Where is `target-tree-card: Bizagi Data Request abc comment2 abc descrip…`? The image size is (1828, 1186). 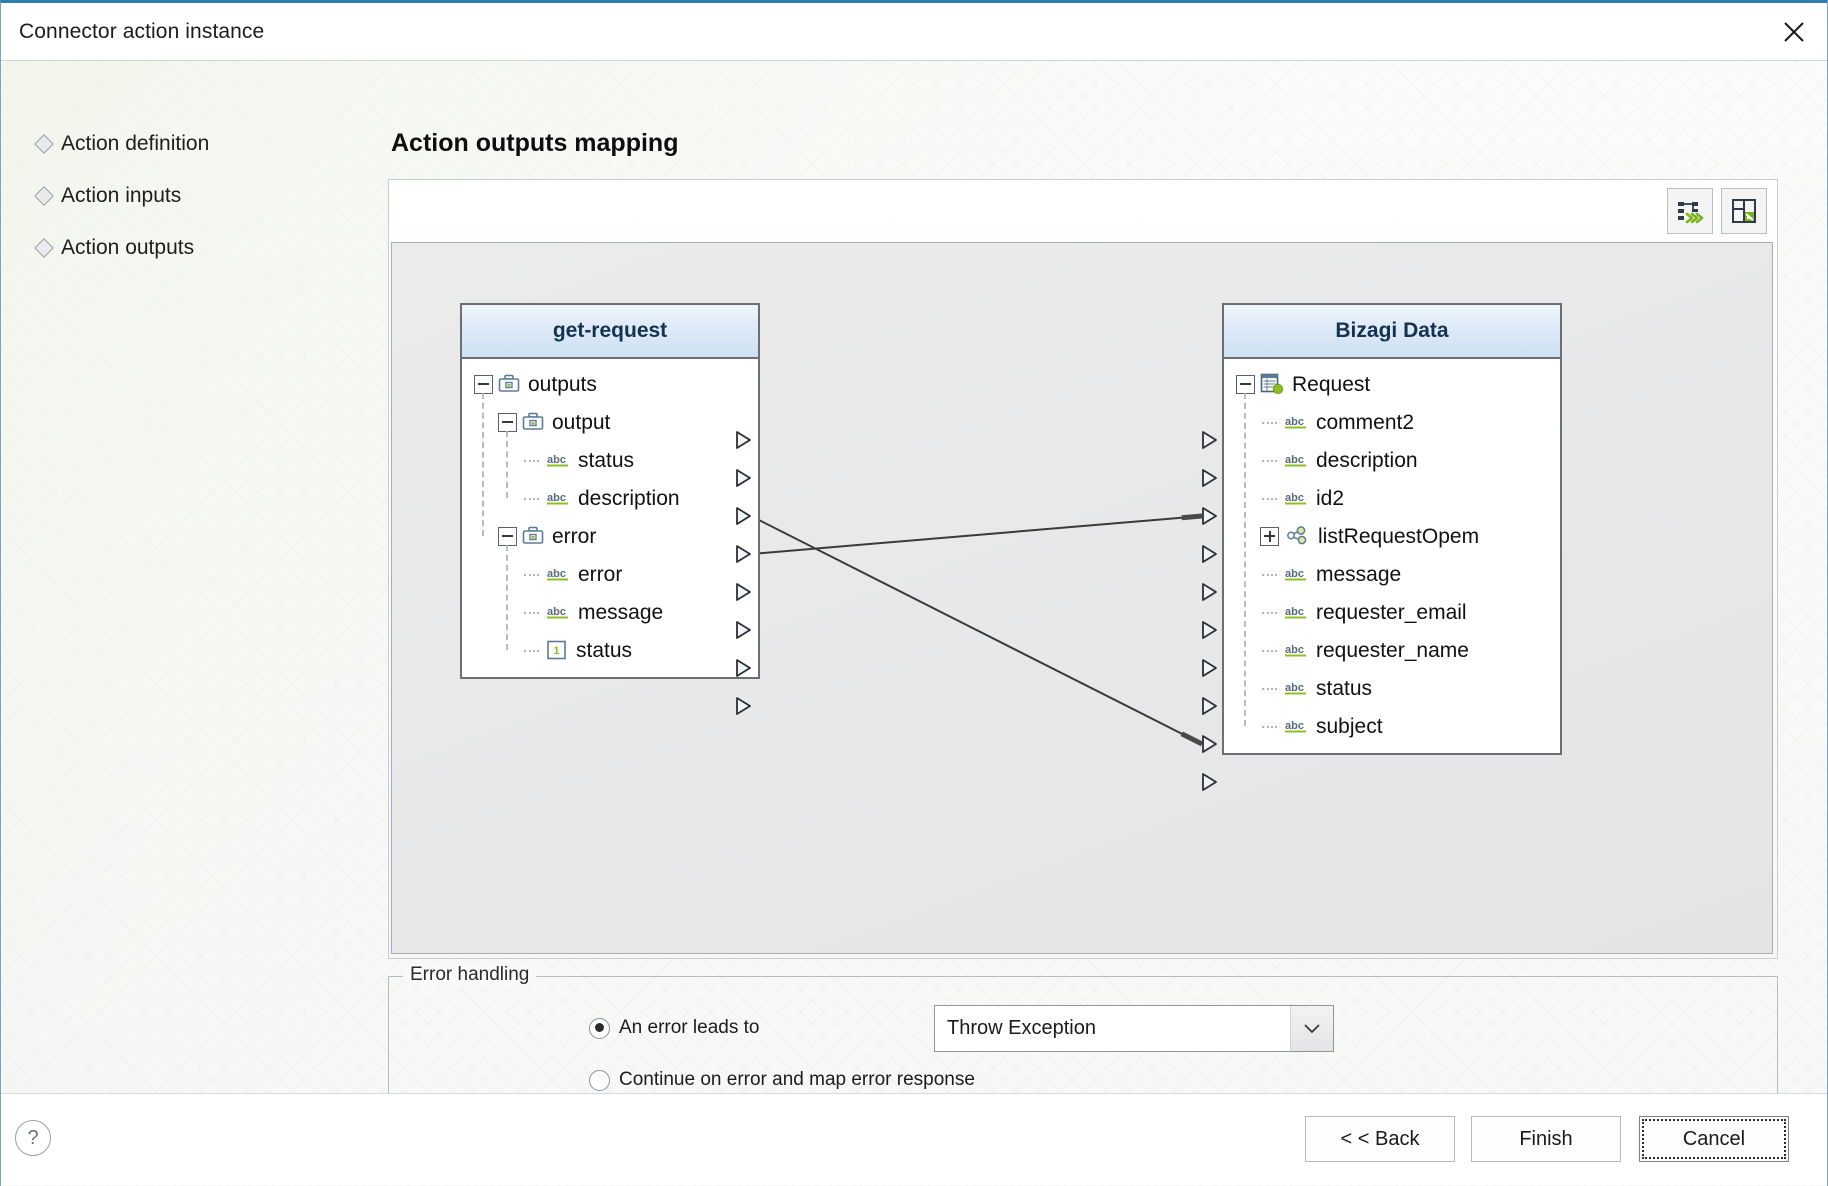
target-tree-card: Bizagi Data Request abc comment2 abc descrip… is located at coordinates (1392, 529).